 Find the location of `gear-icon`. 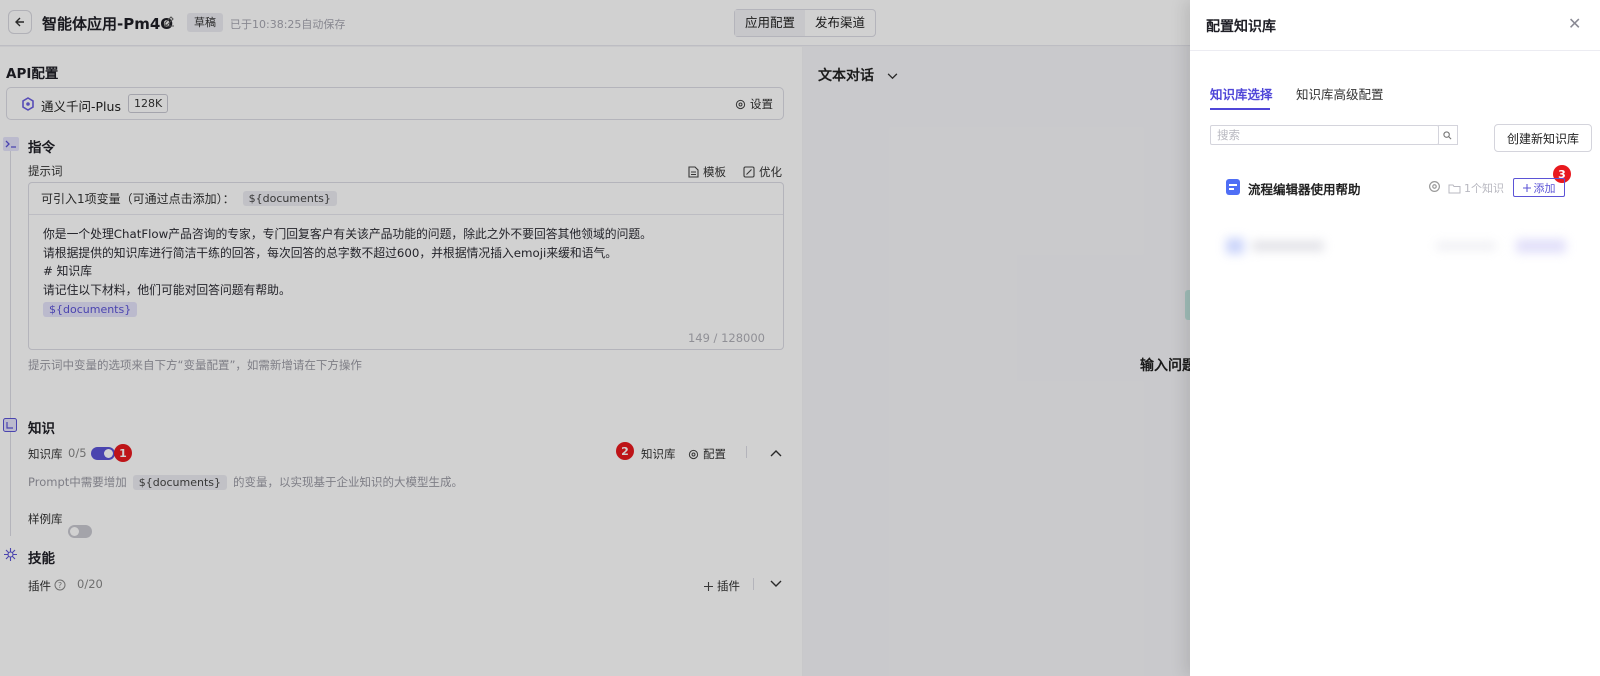

gear-icon is located at coordinates (1434, 186).